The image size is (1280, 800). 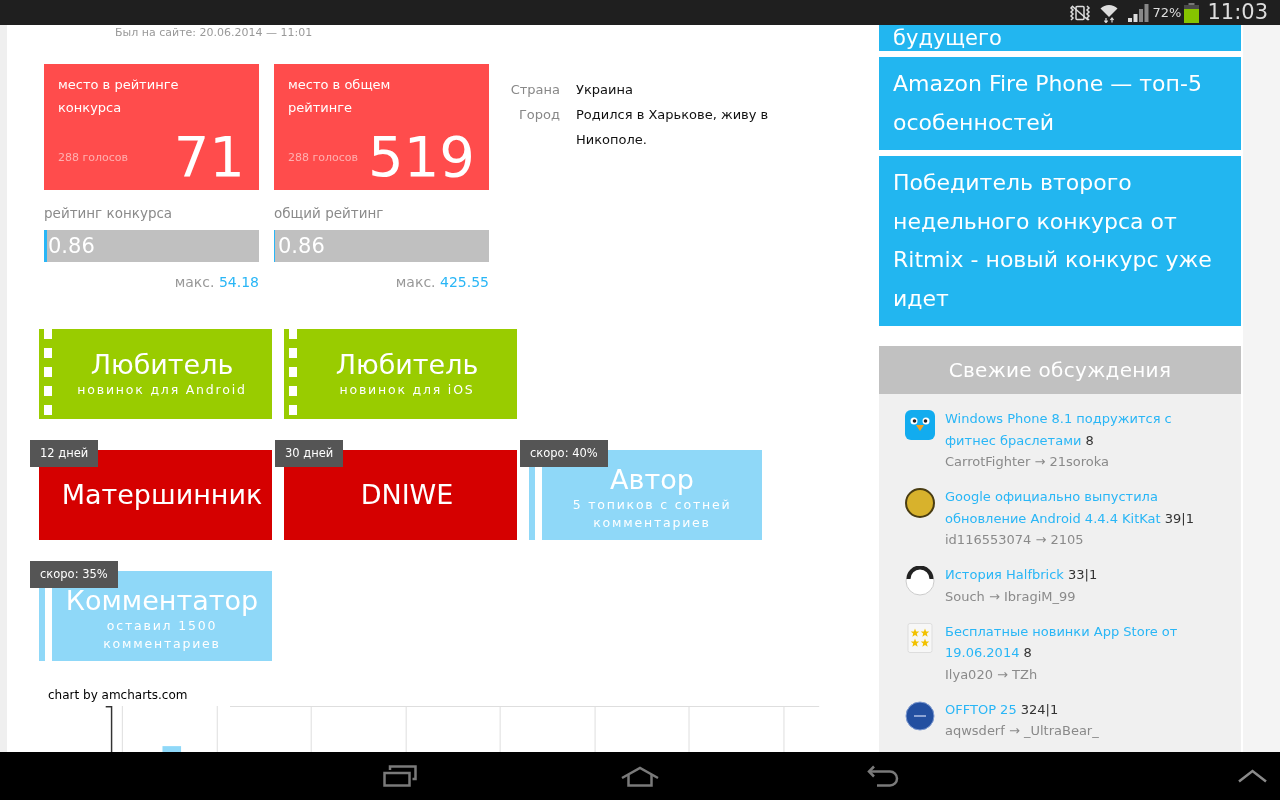 What do you see at coordinates (340, 96) in the screenshot?
I see `rank-label: место в общем рейтинге` at bounding box center [340, 96].